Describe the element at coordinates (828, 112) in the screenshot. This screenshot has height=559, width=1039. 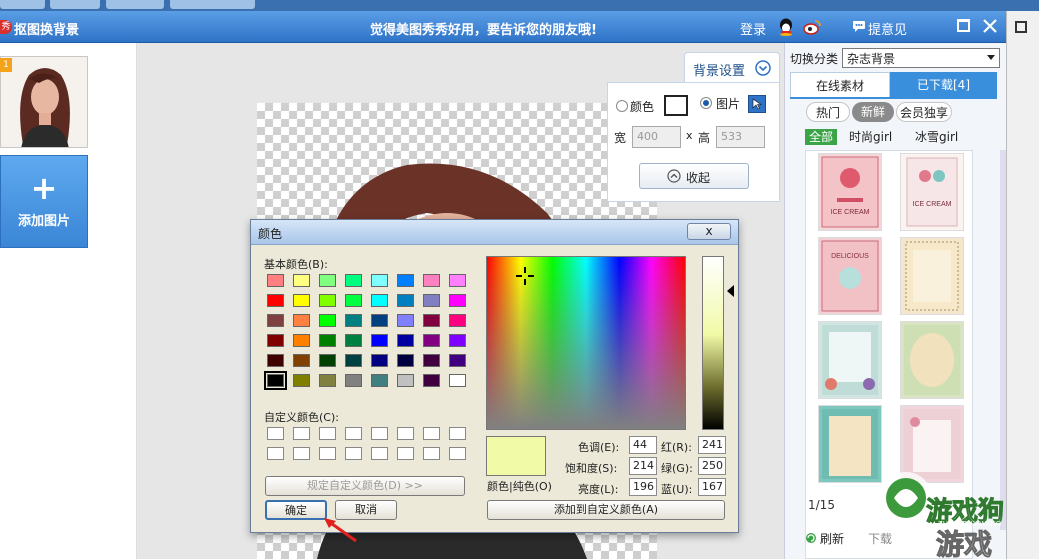
I see `filter-hot: 热门` at that location.